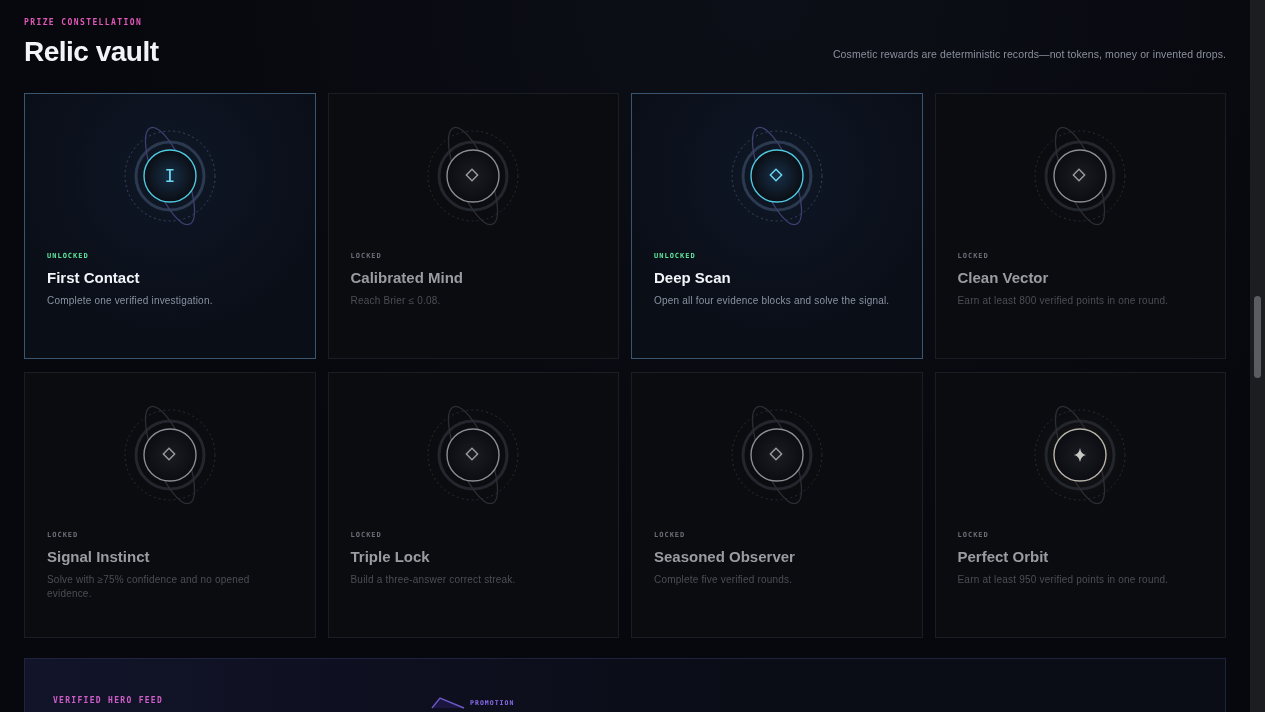 The image size is (1265, 712). Describe the element at coordinates (98, 556) in the screenshot. I see `relic-title: Signal Instinct` at that location.